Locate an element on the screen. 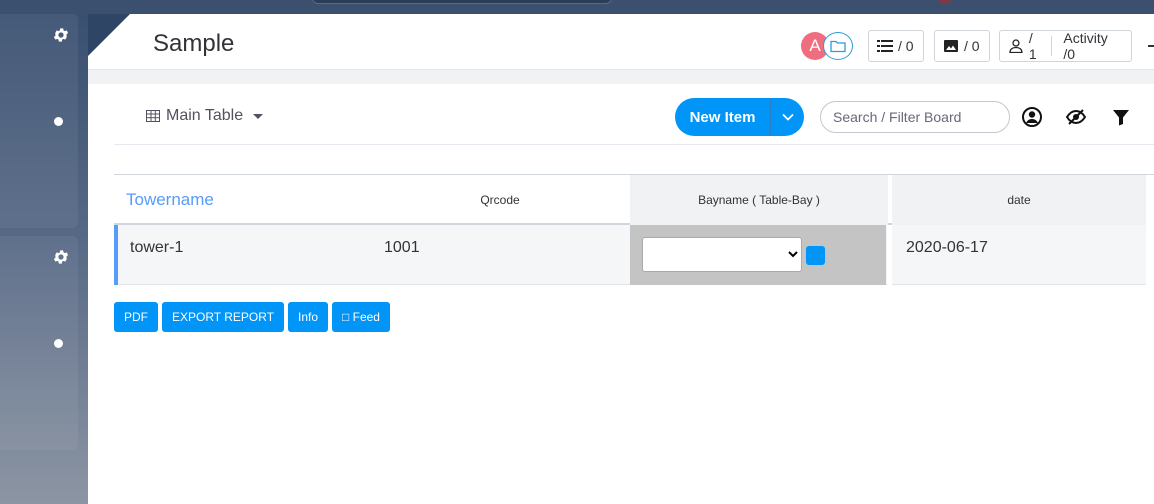 This screenshot has width=1154, height=504. bay-add-button is located at coordinates (815, 255).